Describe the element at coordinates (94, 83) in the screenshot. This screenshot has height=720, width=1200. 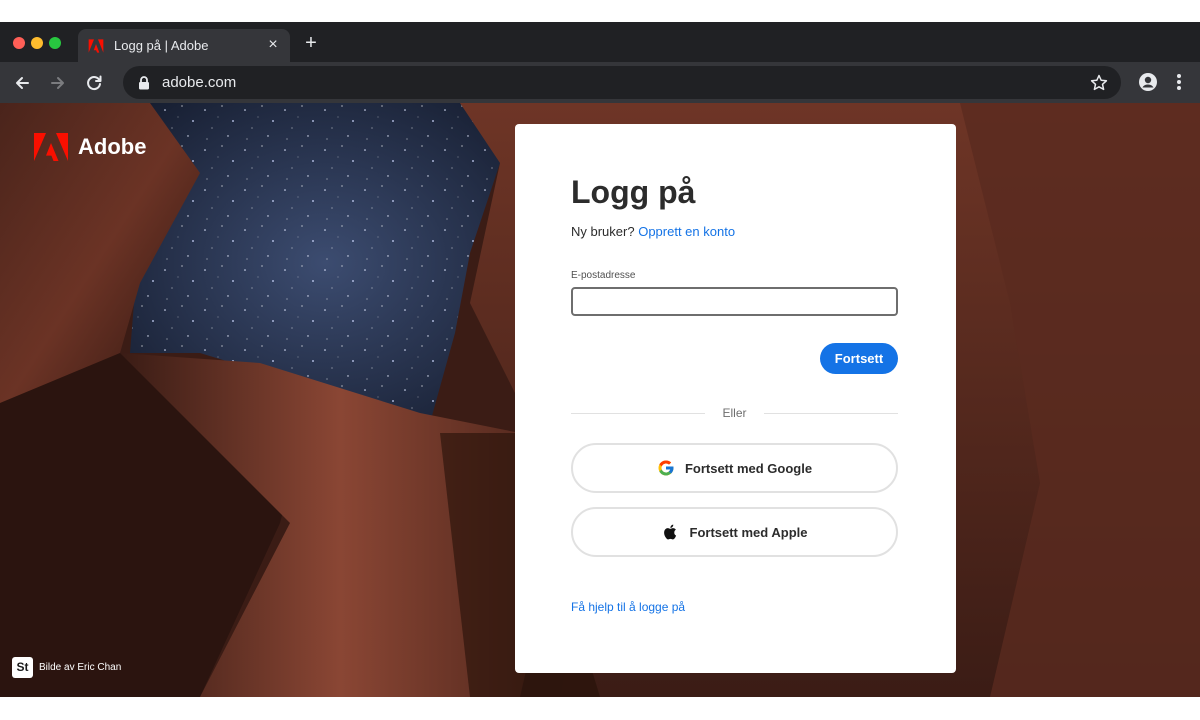
I see `reload-icon` at that location.